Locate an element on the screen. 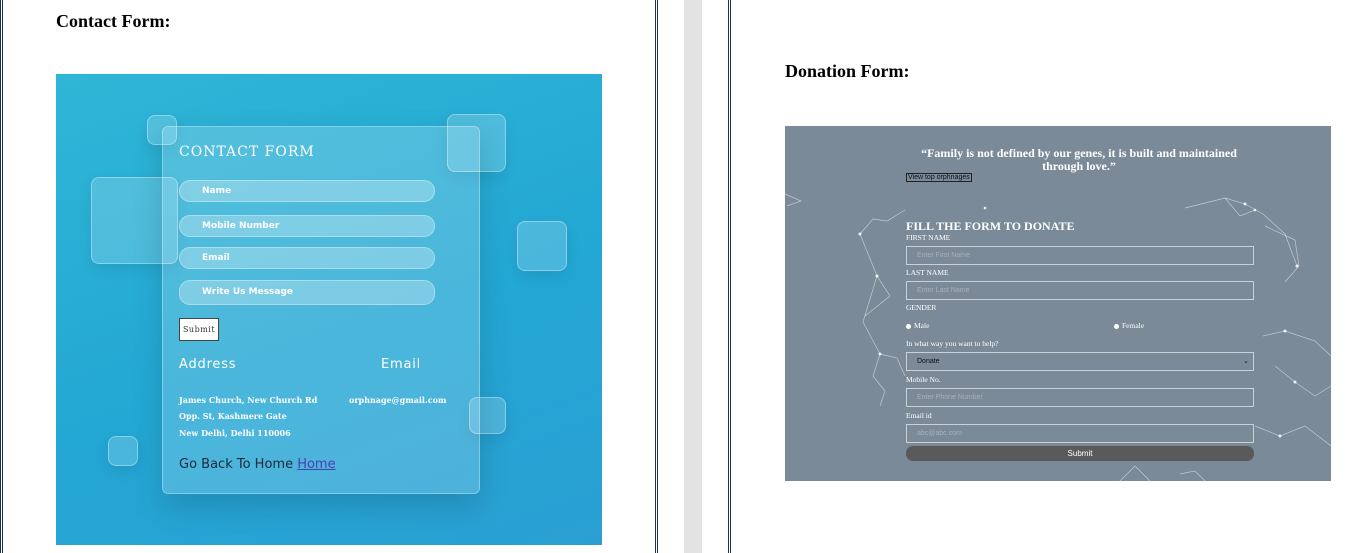 This screenshot has width=1346, height=553. gender-male-label: Male is located at coordinates (922, 325).